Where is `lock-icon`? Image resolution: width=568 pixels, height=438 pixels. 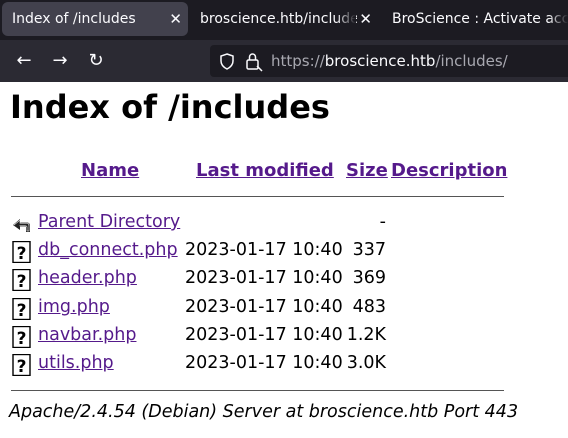
lock-icon is located at coordinates (254, 61).